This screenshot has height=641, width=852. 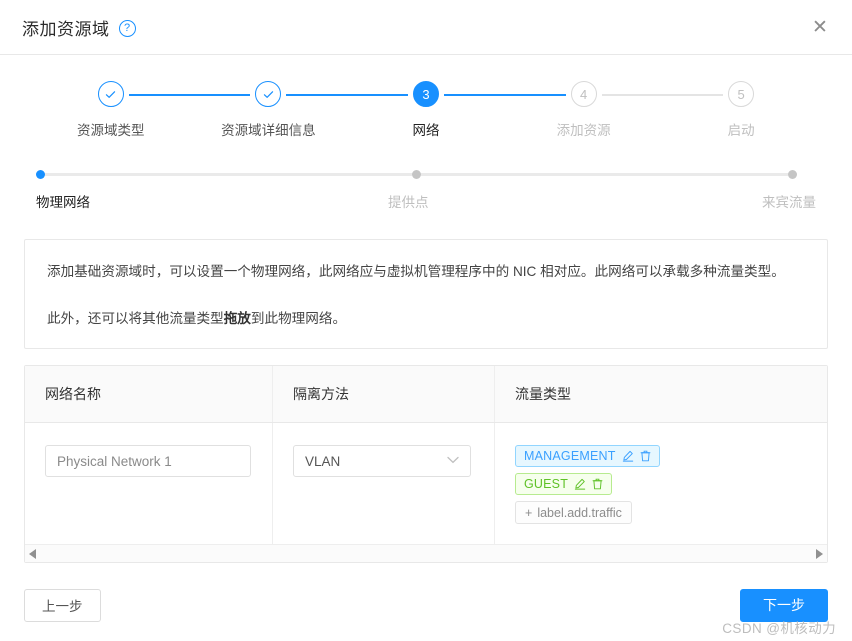 I want to click on info-paragraph-2: 此外，还可以将其他流量类型拖放到此物理网络。, so click(x=426, y=318).